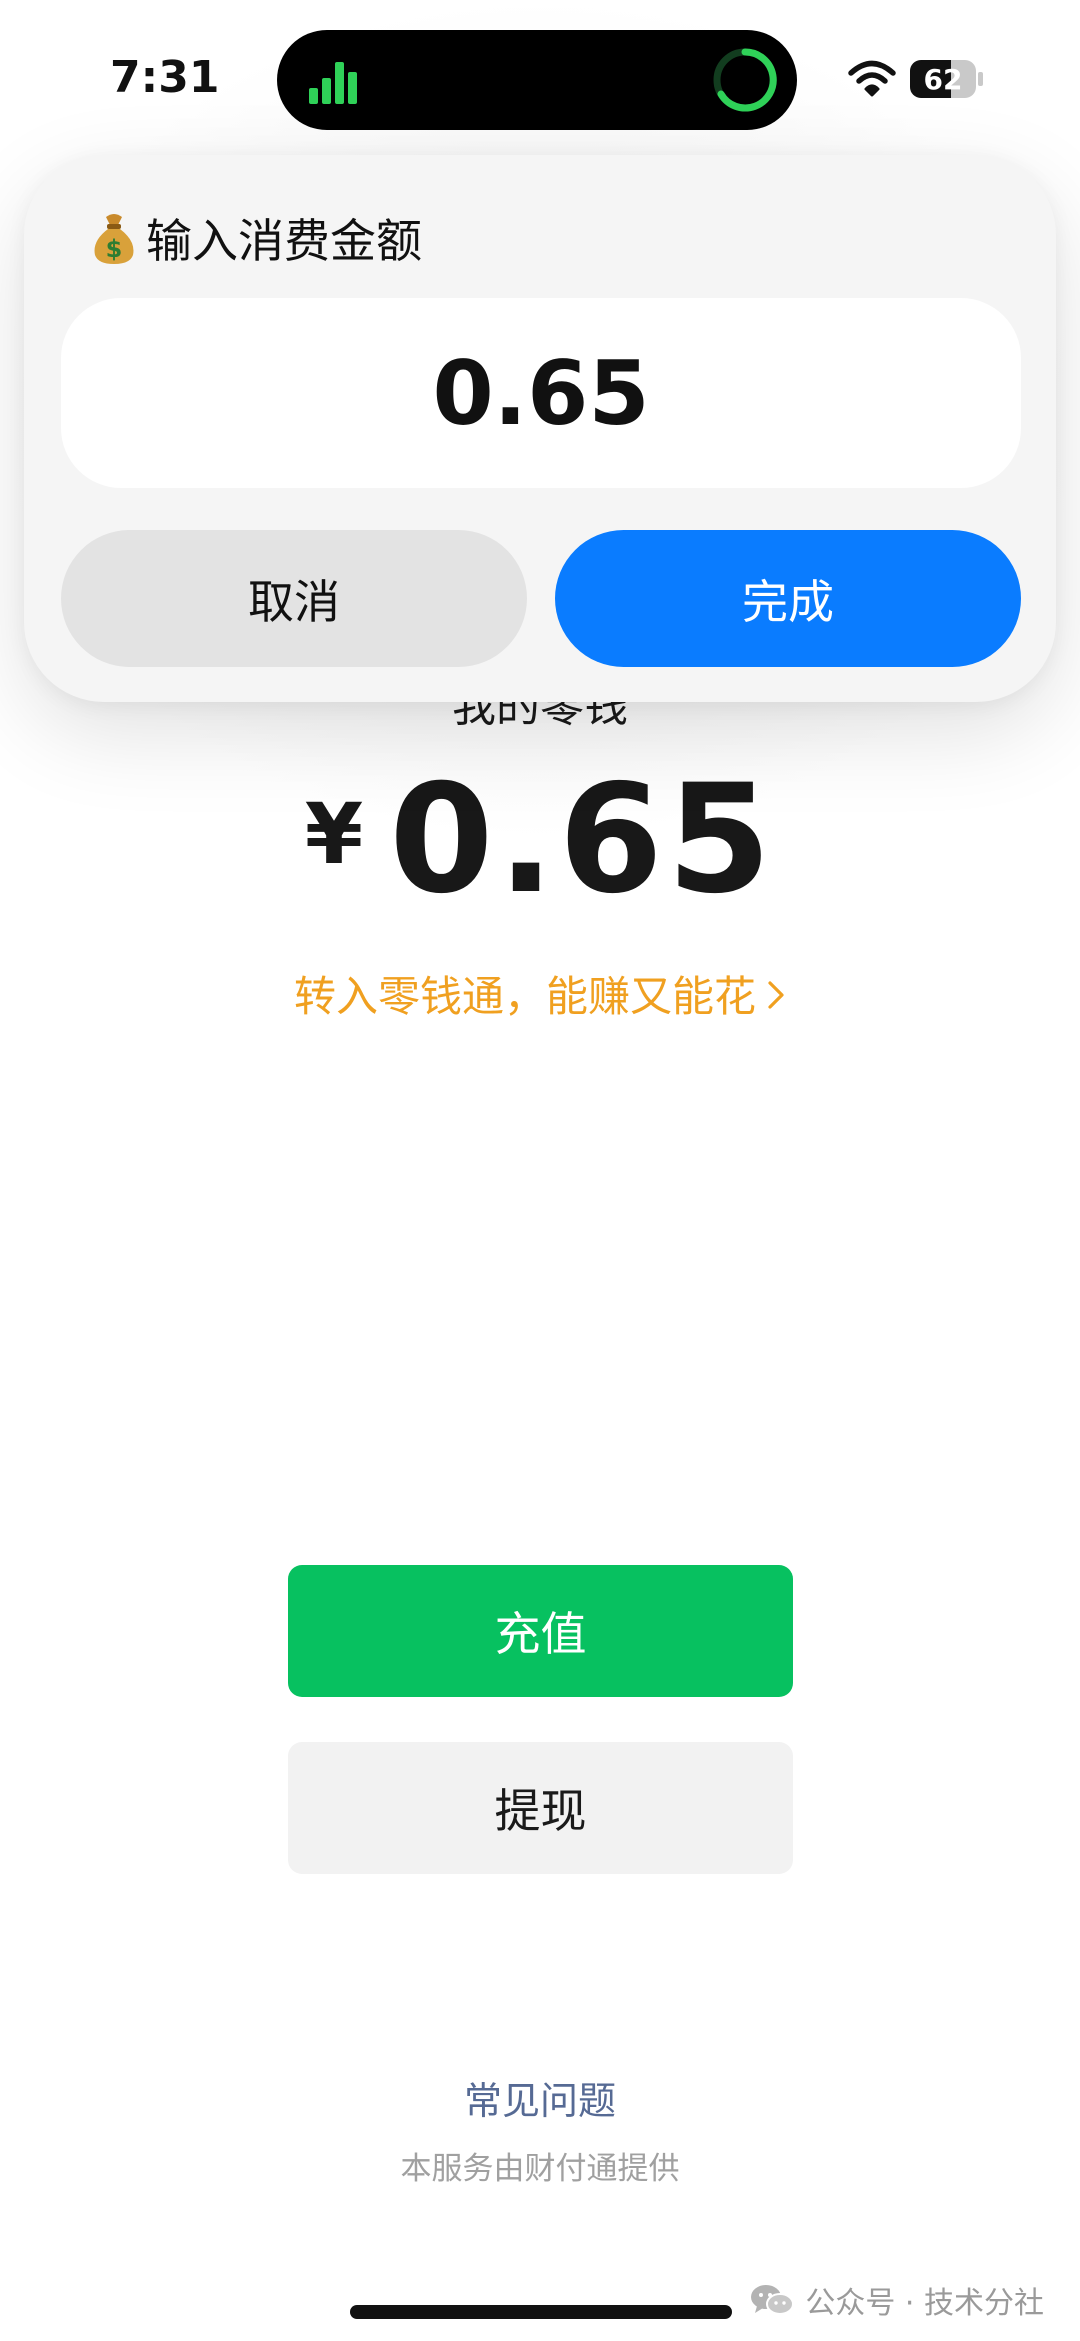 This screenshot has width=1080, height=2341. Describe the element at coordinates (334, 834) in the screenshot. I see `currency-symbol: ¥` at that location.